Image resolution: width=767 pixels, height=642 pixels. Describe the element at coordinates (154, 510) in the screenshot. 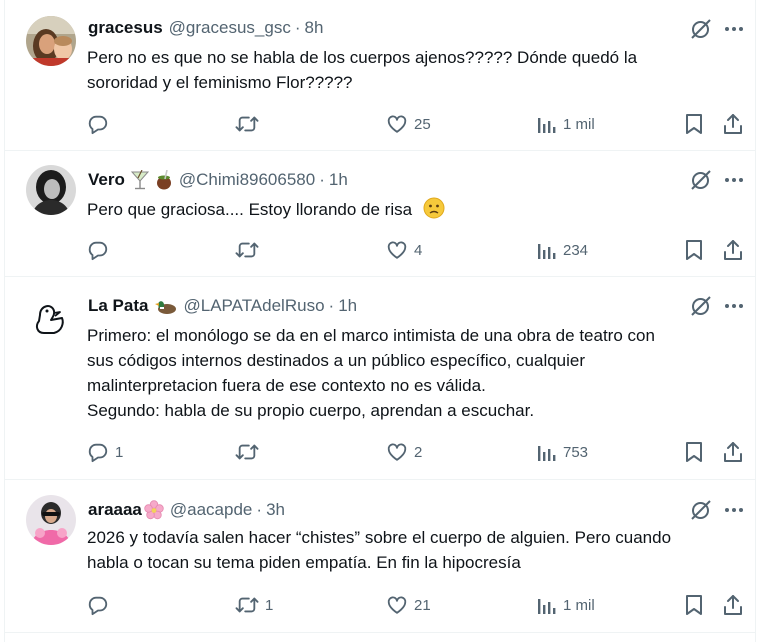

I see `cherry-blossom-emoji-icon` at that location.